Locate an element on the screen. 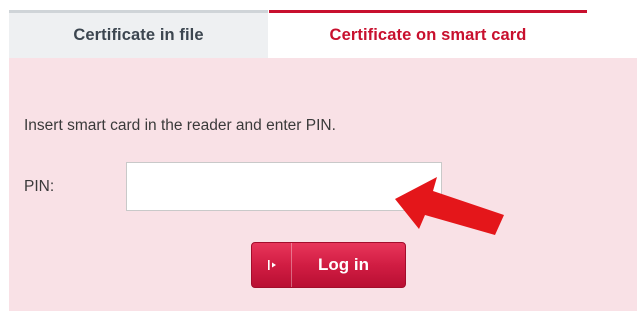 The width and height of the screenshot is (637, 311). login-icon is located at coordinates (272, 265).